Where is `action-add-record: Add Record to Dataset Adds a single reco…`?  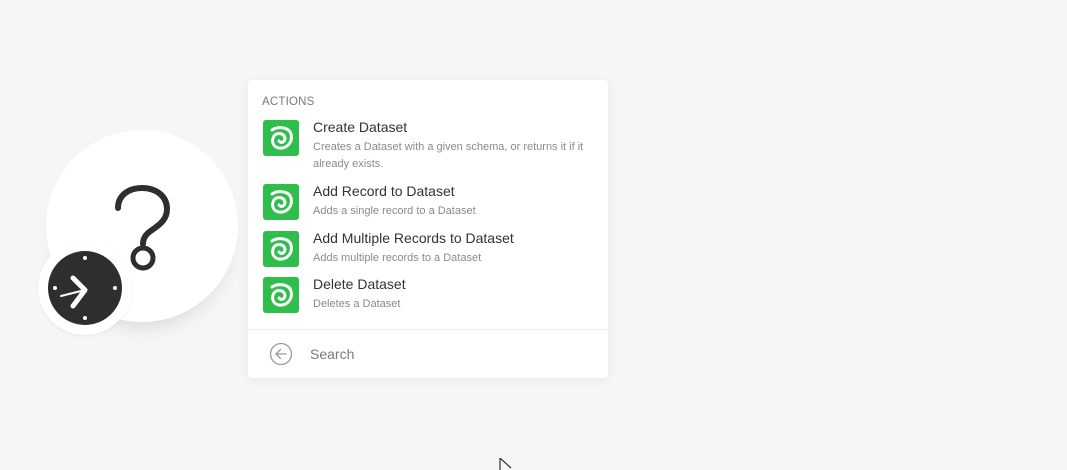 action-add-record: Add Record to Dataset Adds a single reco… is located at coordinates (428, 203).